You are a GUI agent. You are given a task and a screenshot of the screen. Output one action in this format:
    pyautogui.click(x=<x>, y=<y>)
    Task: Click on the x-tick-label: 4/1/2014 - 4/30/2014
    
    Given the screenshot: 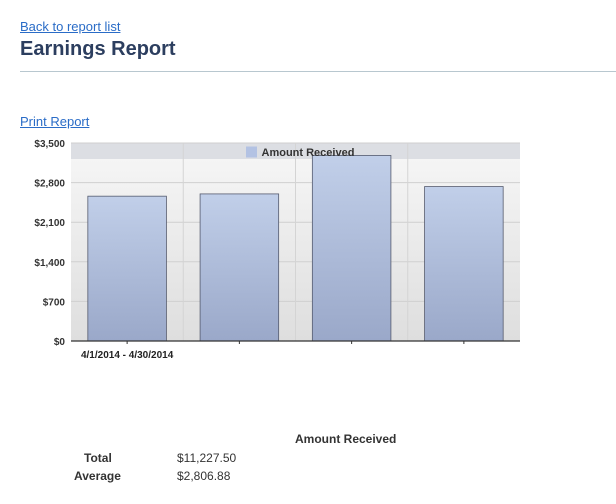 What is the action you would take?
    pyautogui.click(x=127, y=355)
    